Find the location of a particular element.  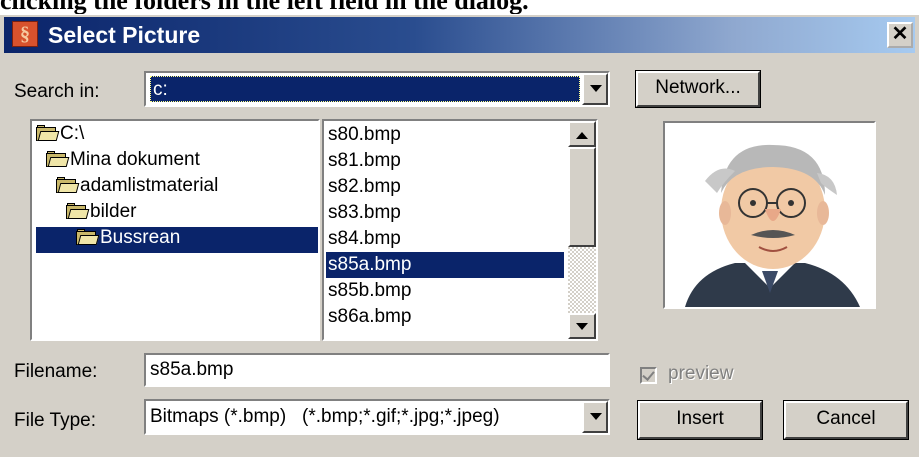

file-item: s84.bmp is located at coordinates (364, 239).